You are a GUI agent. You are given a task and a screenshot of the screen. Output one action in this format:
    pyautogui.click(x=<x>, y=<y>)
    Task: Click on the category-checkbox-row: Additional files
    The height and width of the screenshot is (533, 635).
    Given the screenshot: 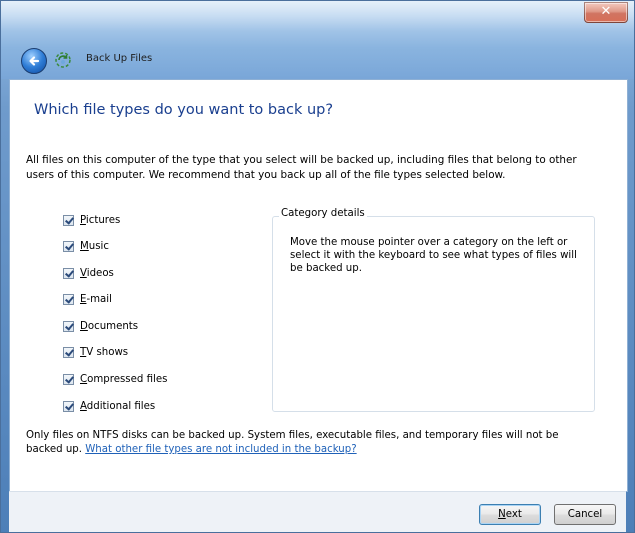 What is the action you would take?
    pyautogui.click(x=109, y=406)
    